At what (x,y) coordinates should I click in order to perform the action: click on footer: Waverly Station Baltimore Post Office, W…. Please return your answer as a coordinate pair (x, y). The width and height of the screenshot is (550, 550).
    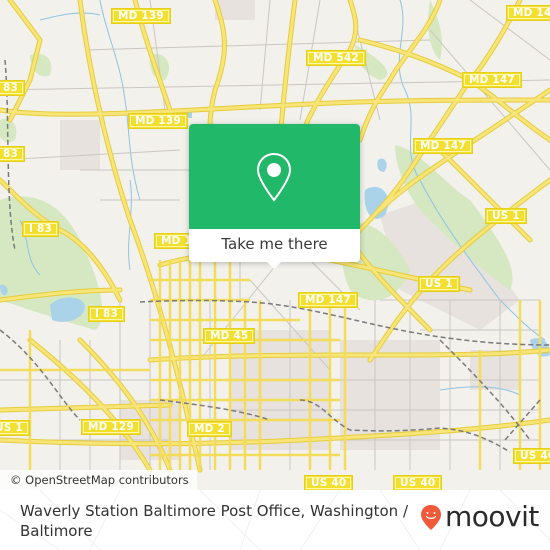
    Looking at the image, I should click on (275, 520).